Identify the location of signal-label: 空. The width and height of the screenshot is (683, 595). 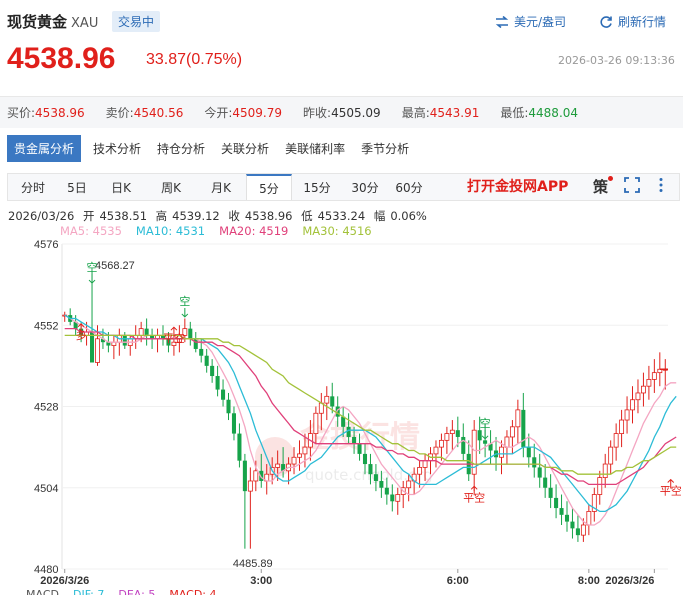
(485, 423).